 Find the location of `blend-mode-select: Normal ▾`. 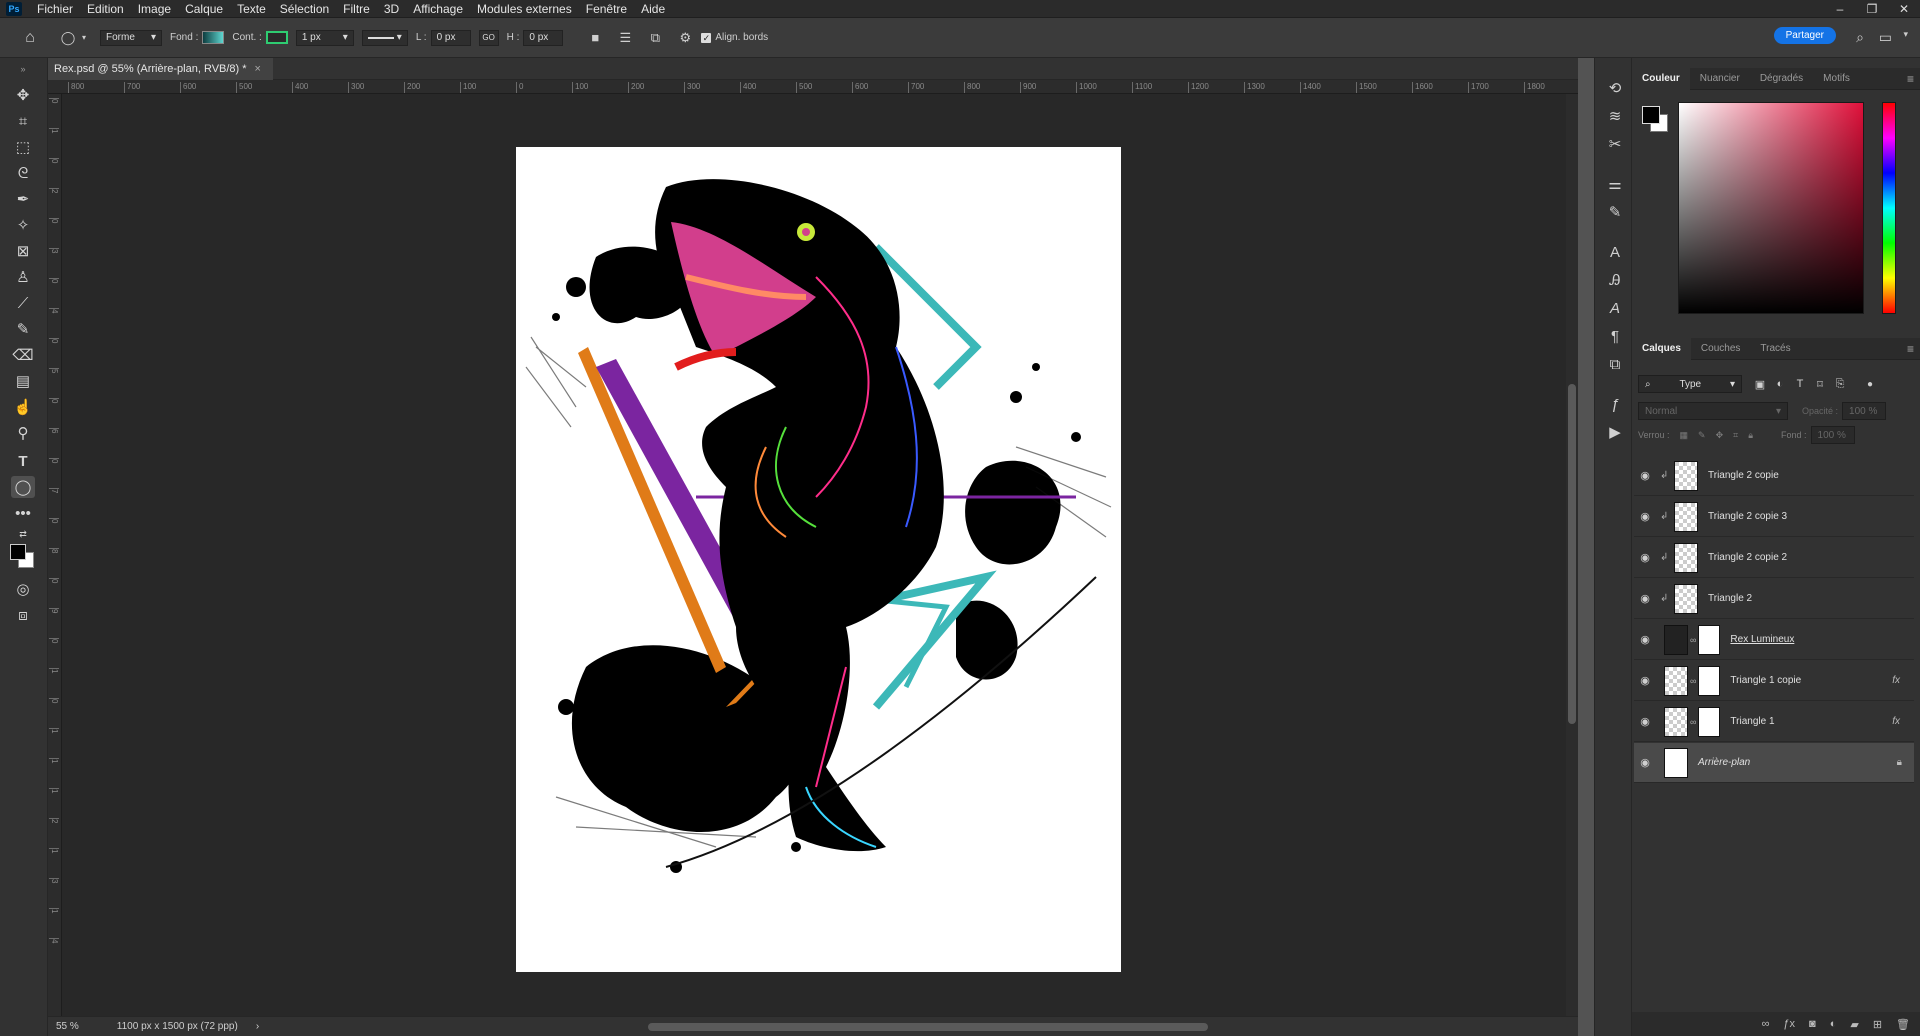

blend-mode-select: Normal ▾ is located at coordinates (1713, 411).